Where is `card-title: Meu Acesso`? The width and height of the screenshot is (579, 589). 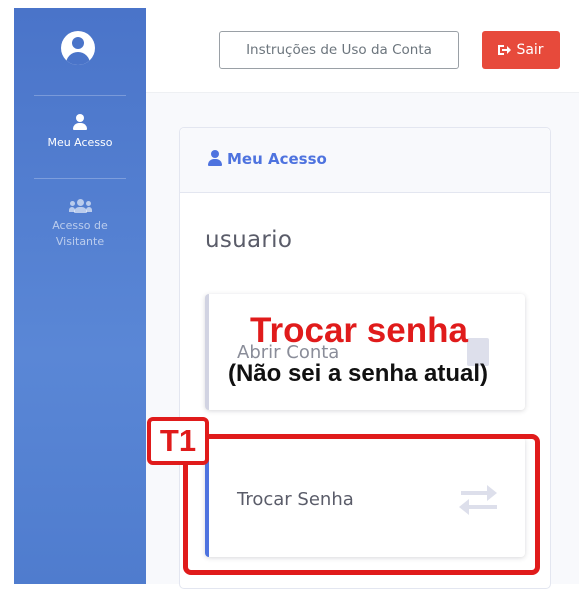
card-title: Meu Acesso is located at coordinates (267, 159).